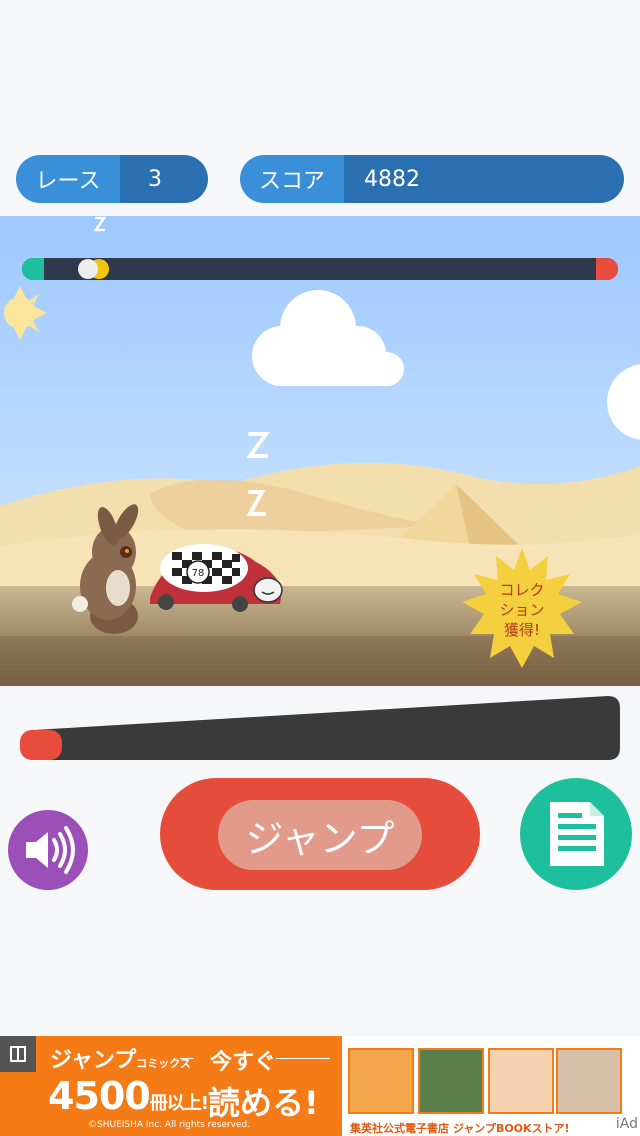 This screenshot has height=1136, width=640. What do you see at coordinates (164, 179) in the screenshot?
I see `race-value: 3` at bounding box center [164, 179].